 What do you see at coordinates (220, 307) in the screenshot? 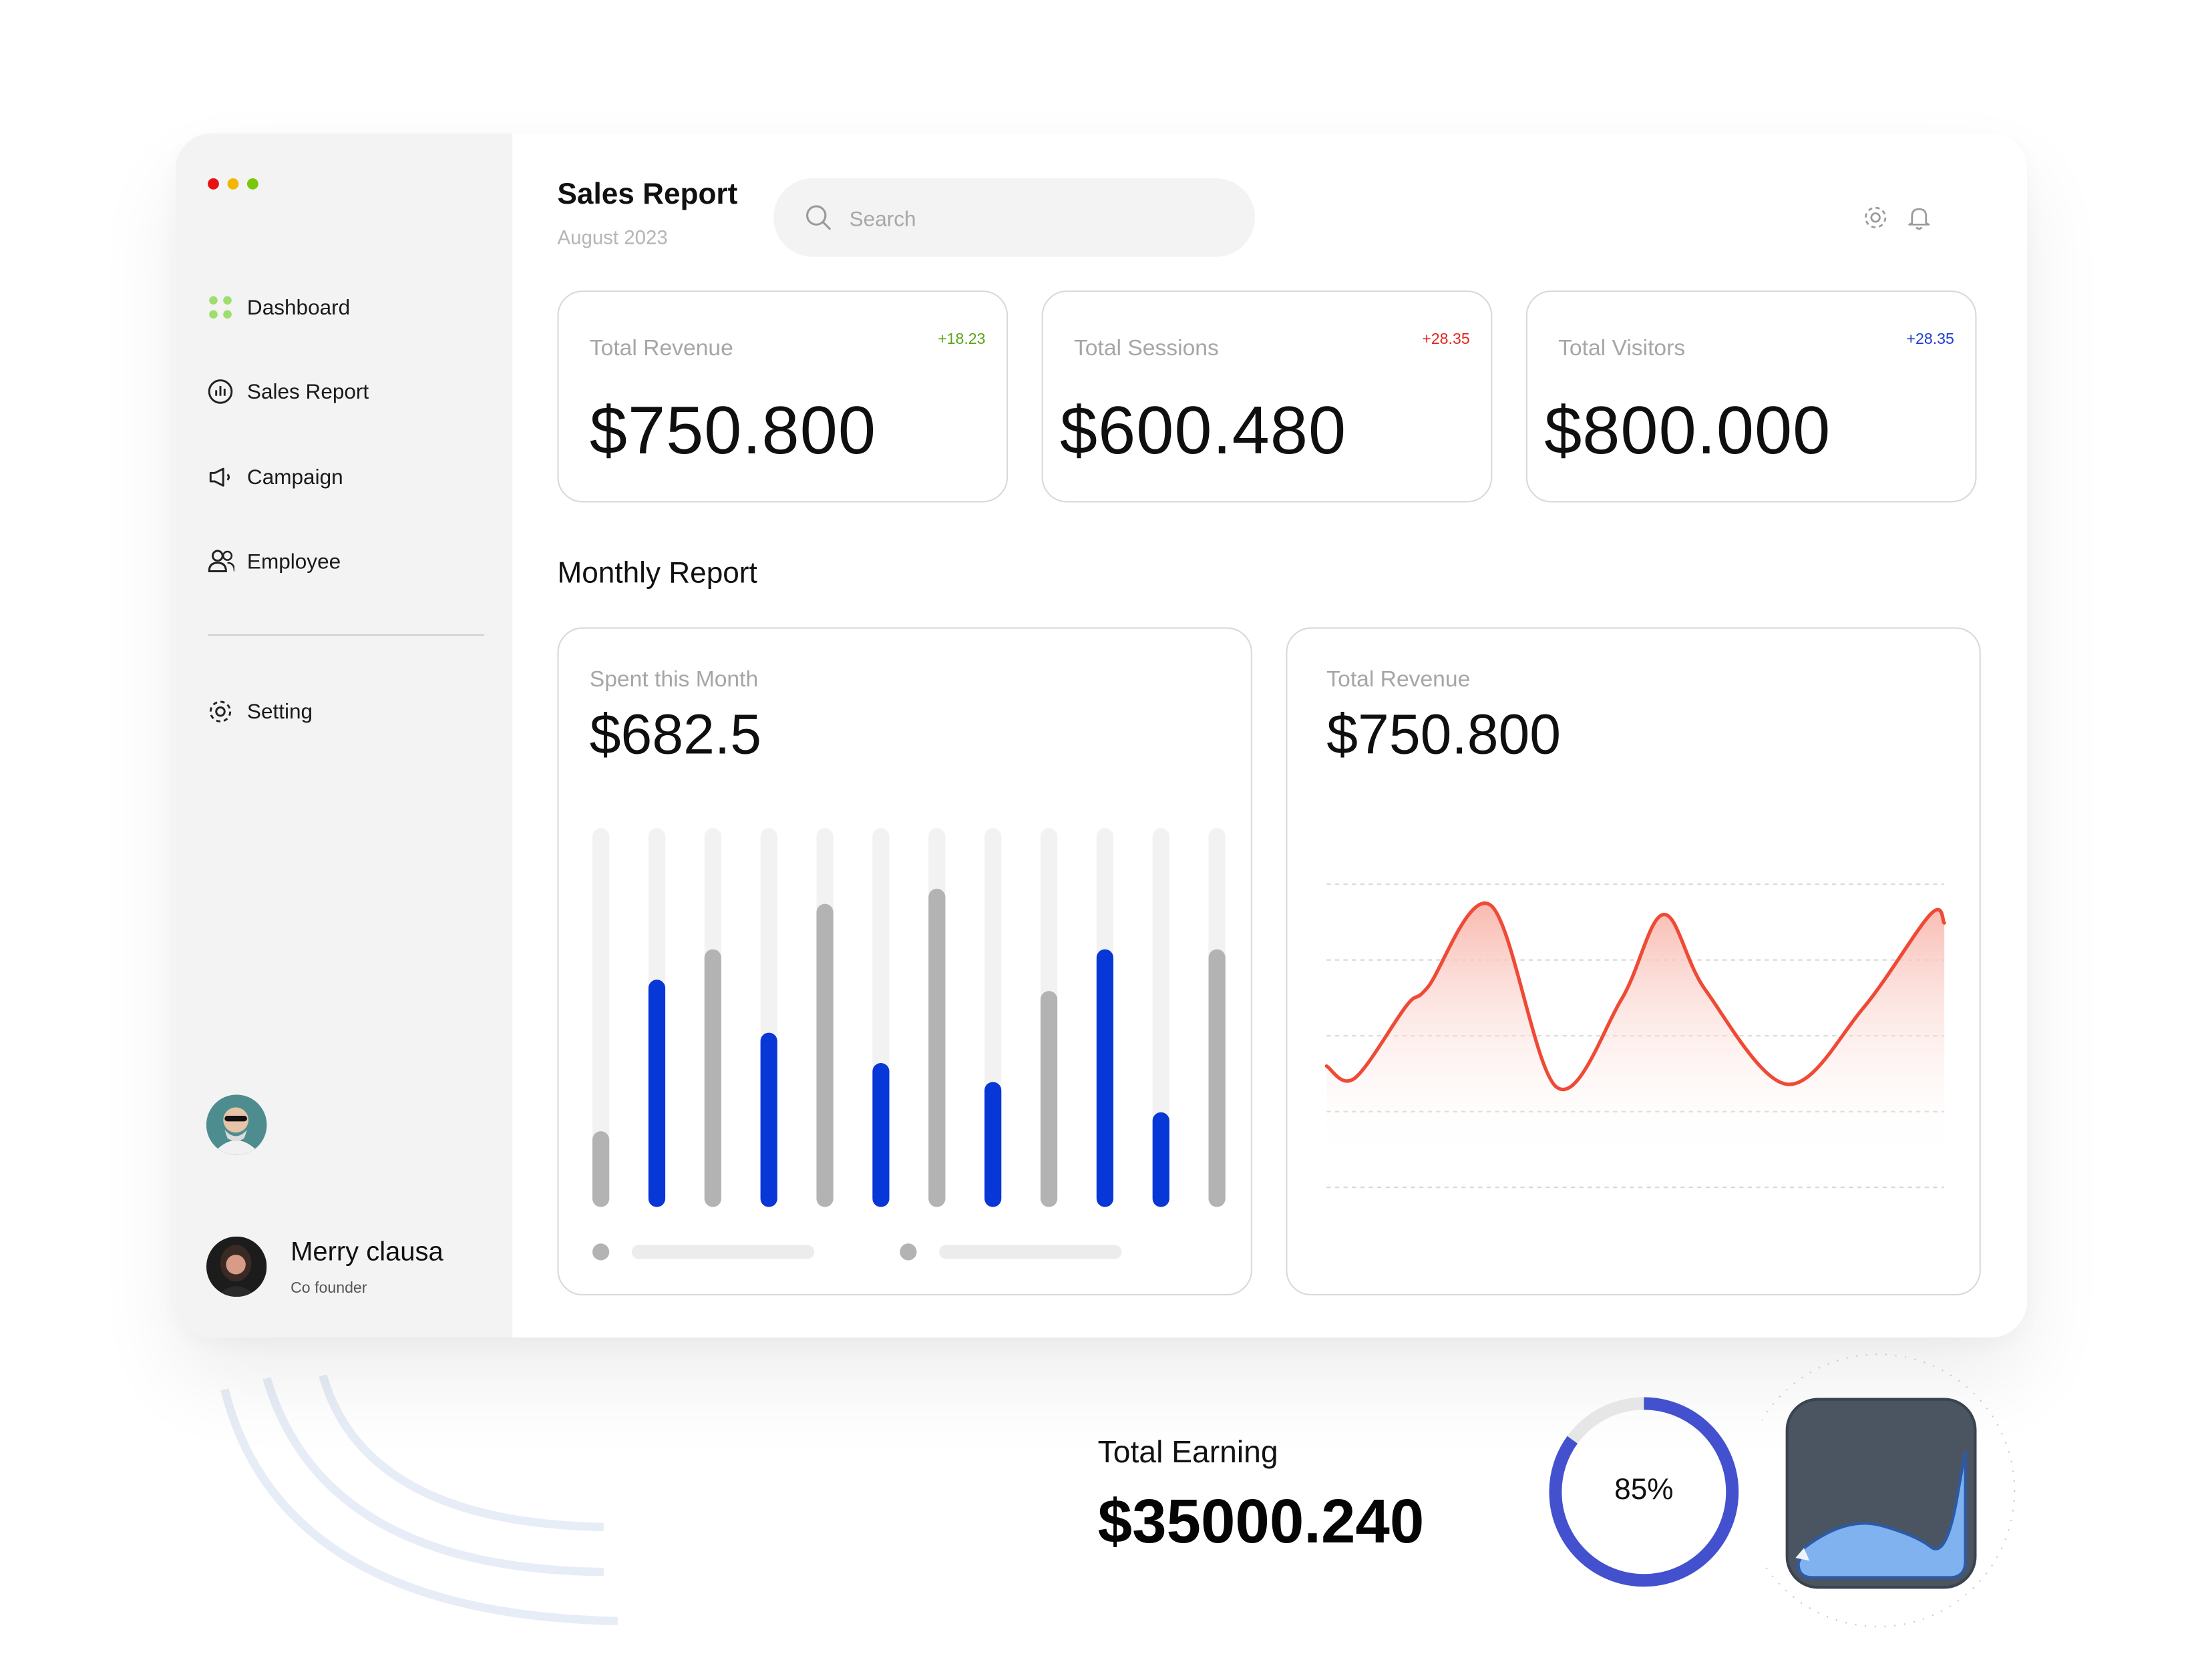
I see `dashboard-grid-icon` at bounding box center [220, 307].